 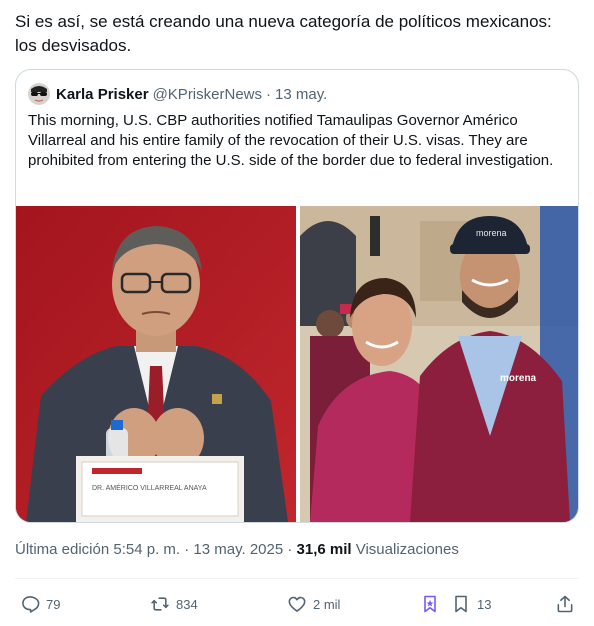 I want to click on bookmark-count: 13, so click(x=484, y=604).